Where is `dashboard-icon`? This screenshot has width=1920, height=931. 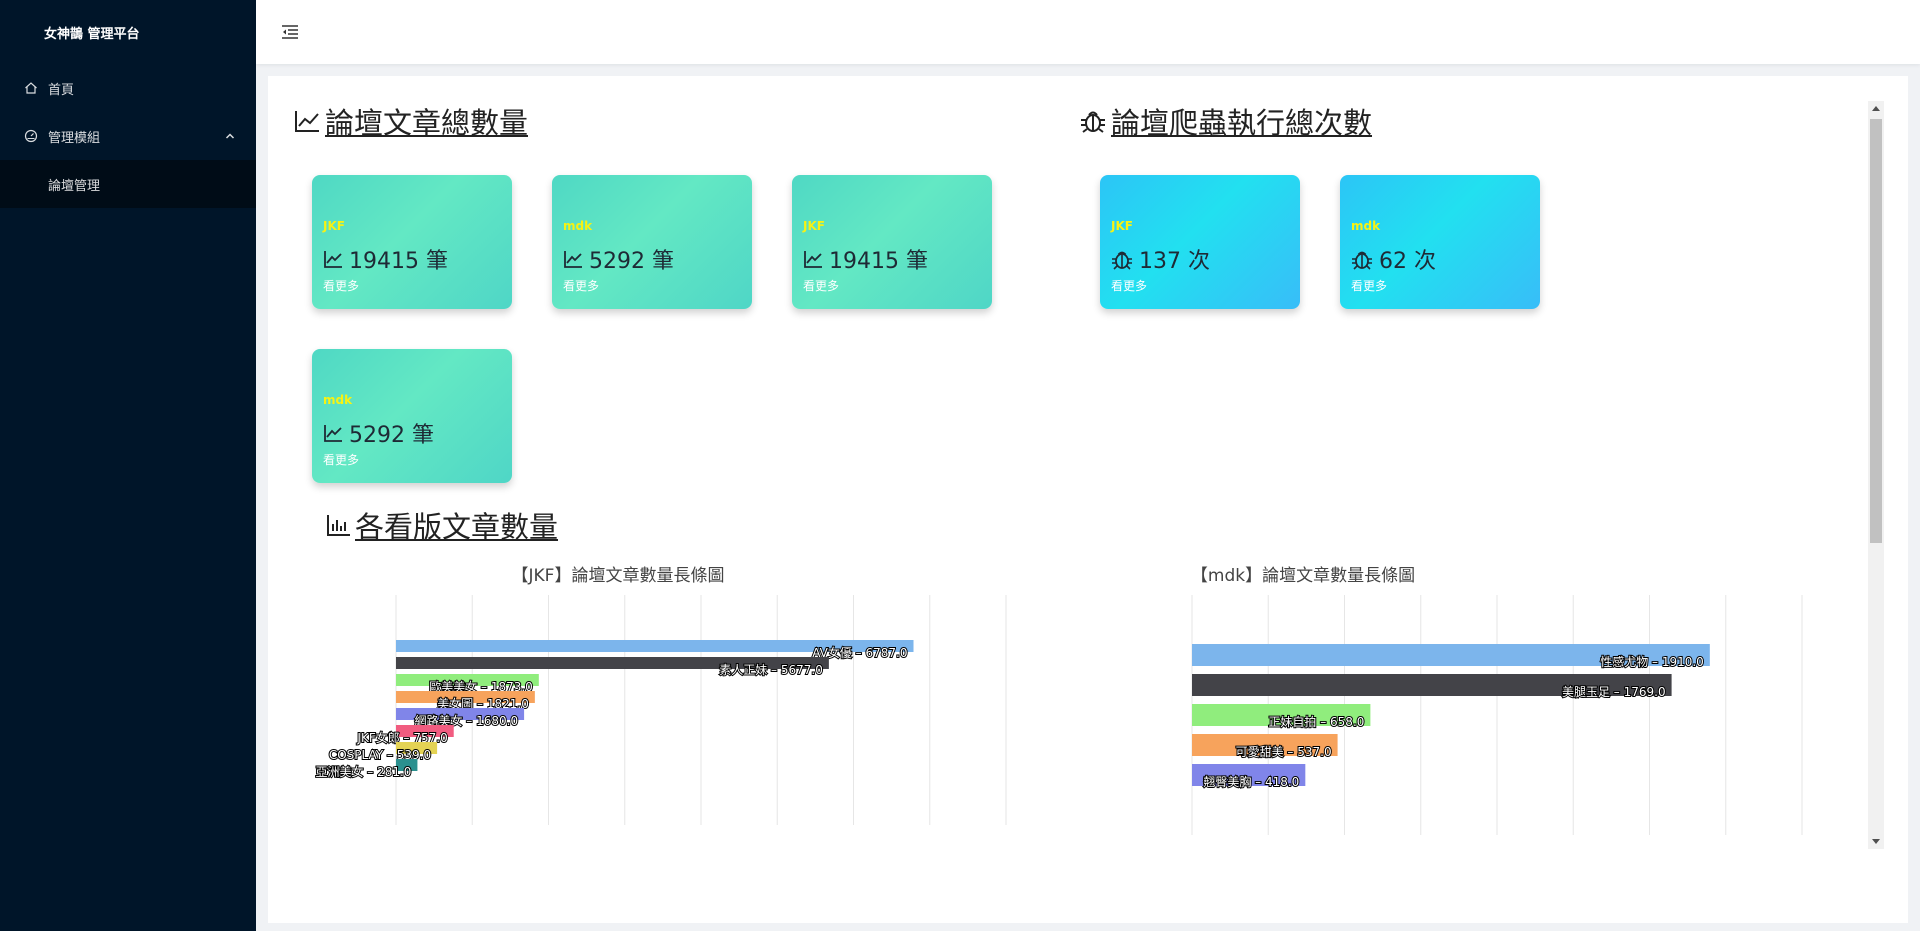
dashboard-icon is located at coordinates (31, 136).